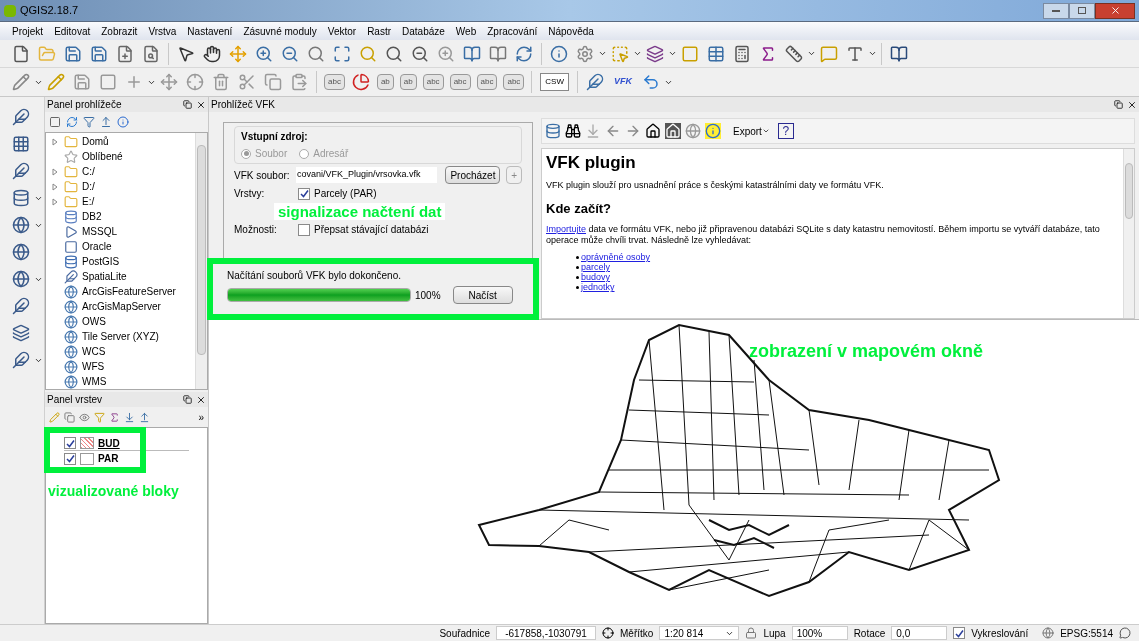 Image resolution: width=1139 pixels, height=641 pixels. What do you see at coordinates (554, 82) in the screenshot?
I see `csw-button: CSW` at bounding box center [554, 82].